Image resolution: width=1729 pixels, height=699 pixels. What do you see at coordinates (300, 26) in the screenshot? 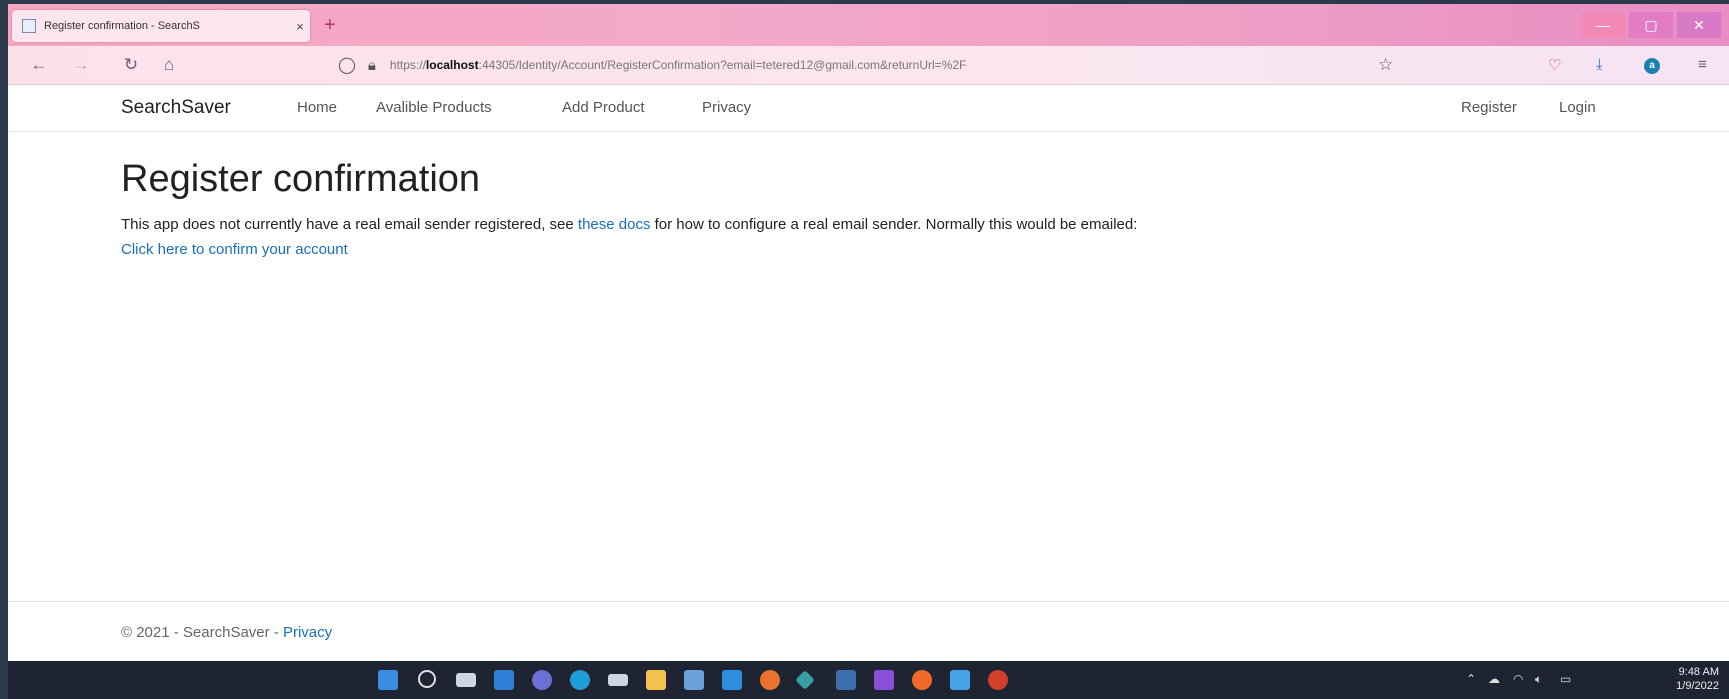
I see `close-tab-icon: ×` at bounding box center [300, 26].